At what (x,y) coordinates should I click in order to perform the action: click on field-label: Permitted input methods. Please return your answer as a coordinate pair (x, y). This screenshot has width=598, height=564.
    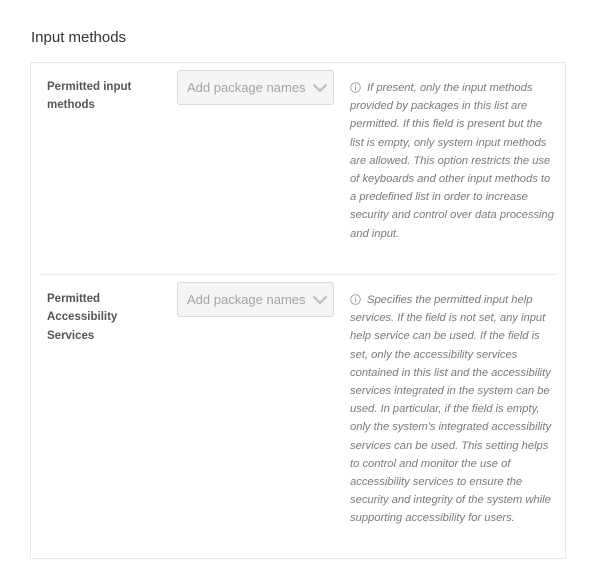
    Looking at the image, I should click on (89, 96).